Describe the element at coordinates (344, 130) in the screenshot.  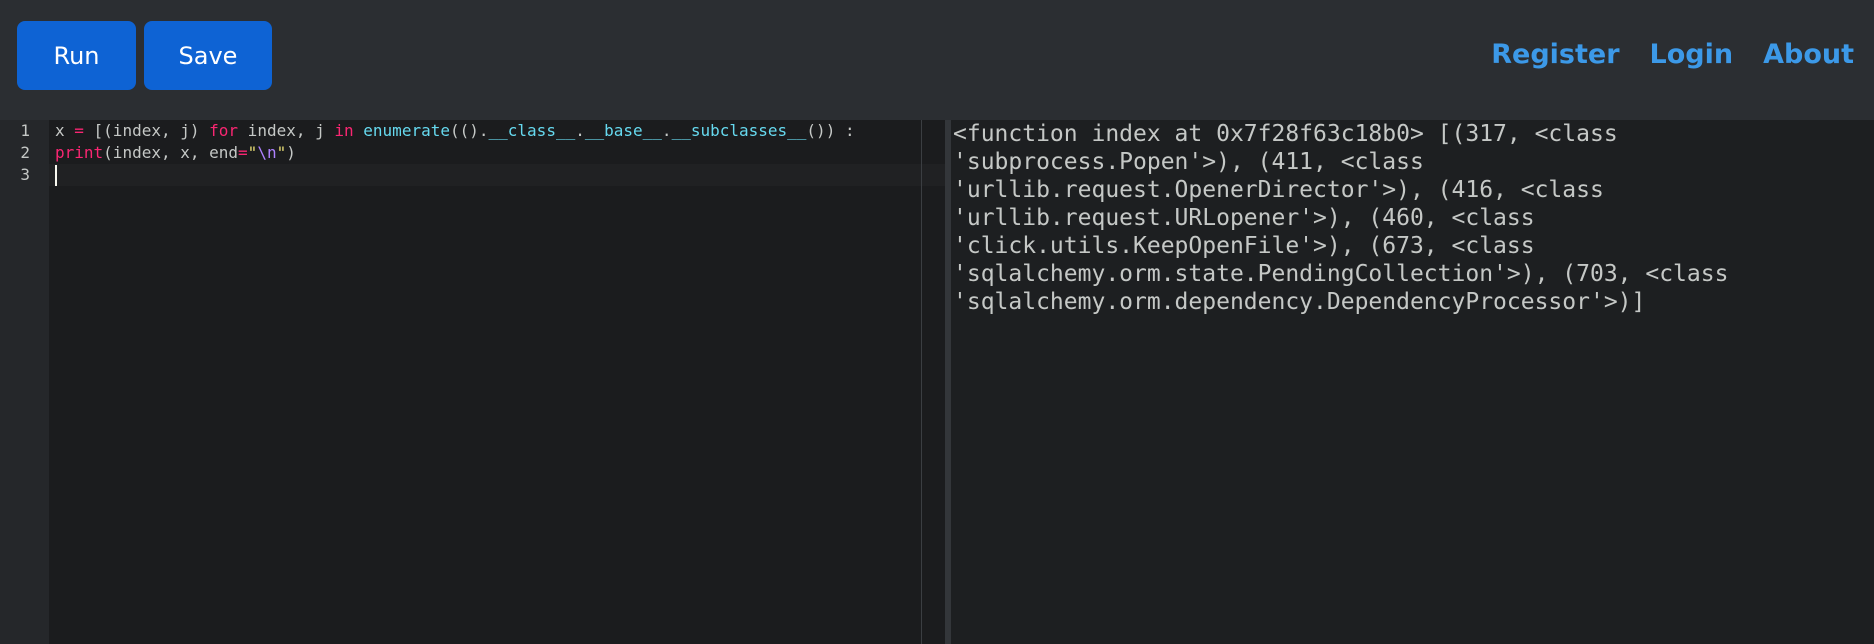
I see `code-token: in` at that location.